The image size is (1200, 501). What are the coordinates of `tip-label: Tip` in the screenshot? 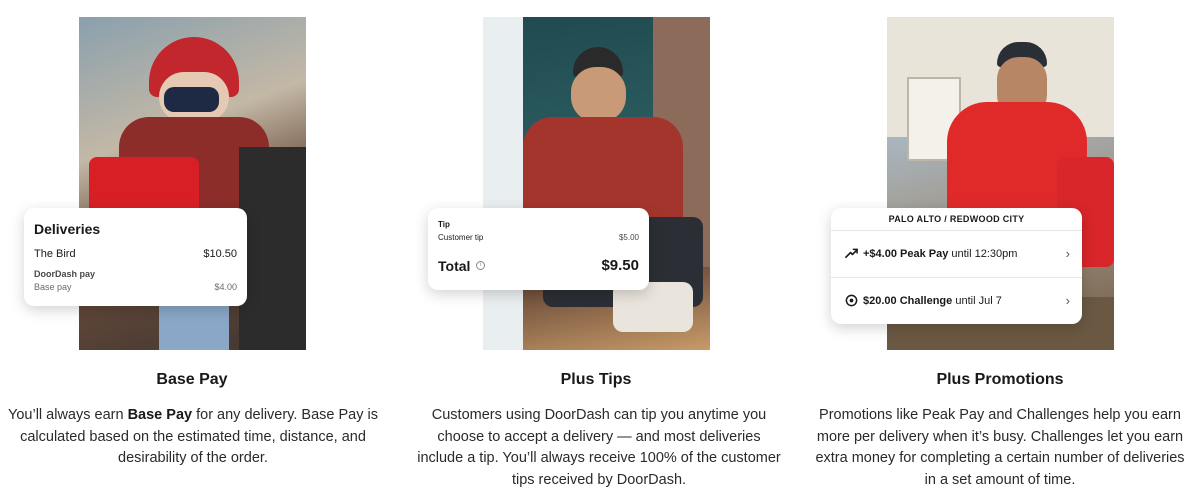 It's located at (444, 224).